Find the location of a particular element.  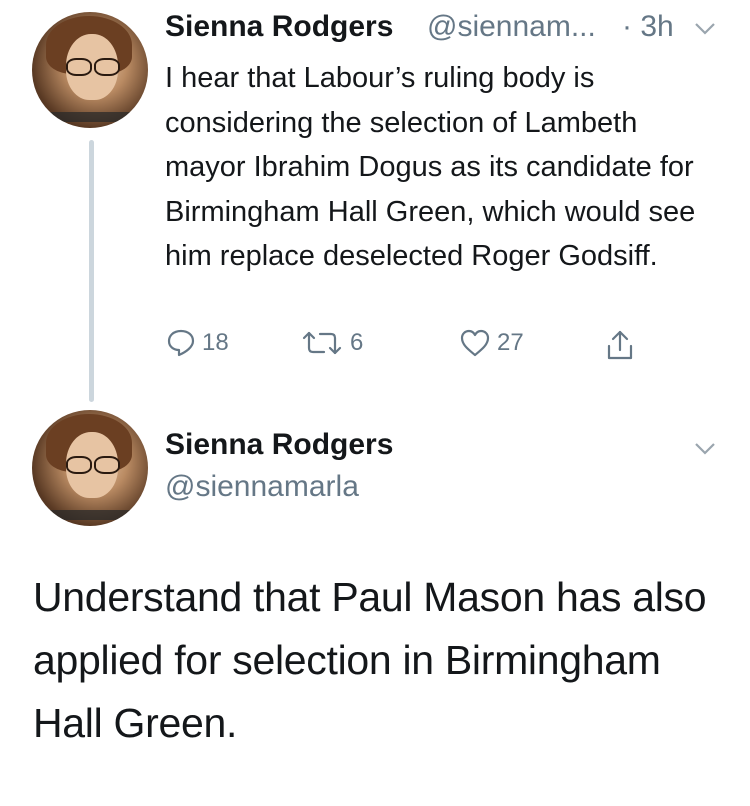

like-icon is located at coordinates (475, 343).